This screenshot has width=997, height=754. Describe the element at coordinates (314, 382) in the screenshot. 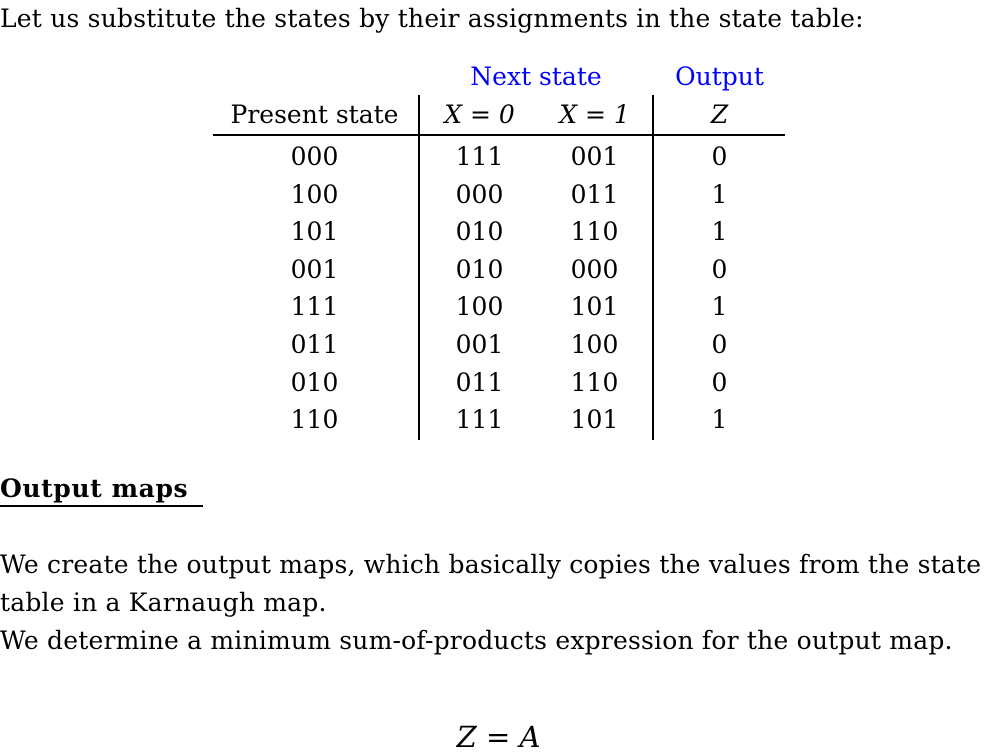

I see `cell-present-state: 010` at that location.